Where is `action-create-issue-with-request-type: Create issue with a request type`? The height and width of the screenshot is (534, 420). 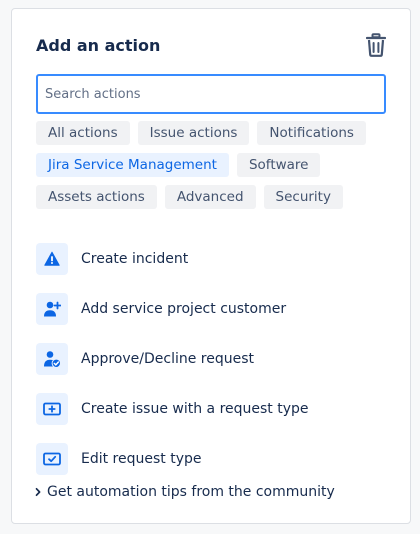 action-create-issue-with-request-type: Create issue with a request type is located at coordinates (216, 409).